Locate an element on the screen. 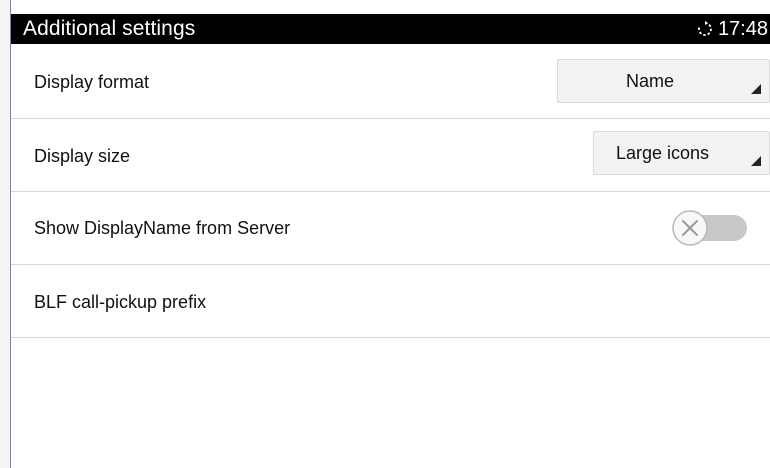 The image size is (770, 468). blf-prefix-label: BLF call-pickup prefix is located at coordinates (120, 302).